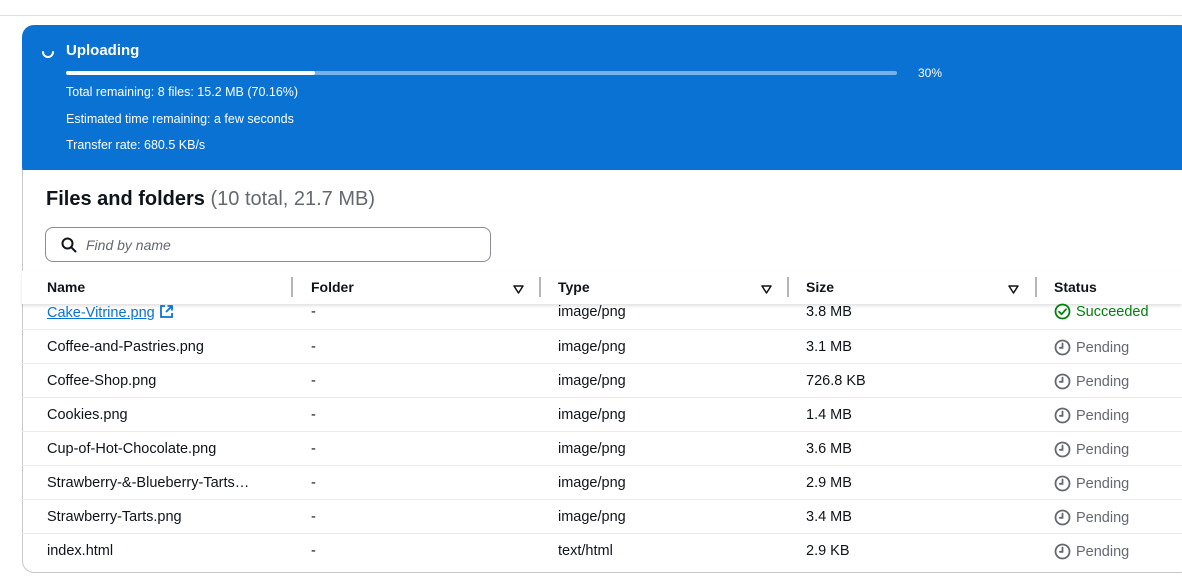  Describe the element at coordinates (166, 314) in the screenshot. I see `external-link-icon` at that location.